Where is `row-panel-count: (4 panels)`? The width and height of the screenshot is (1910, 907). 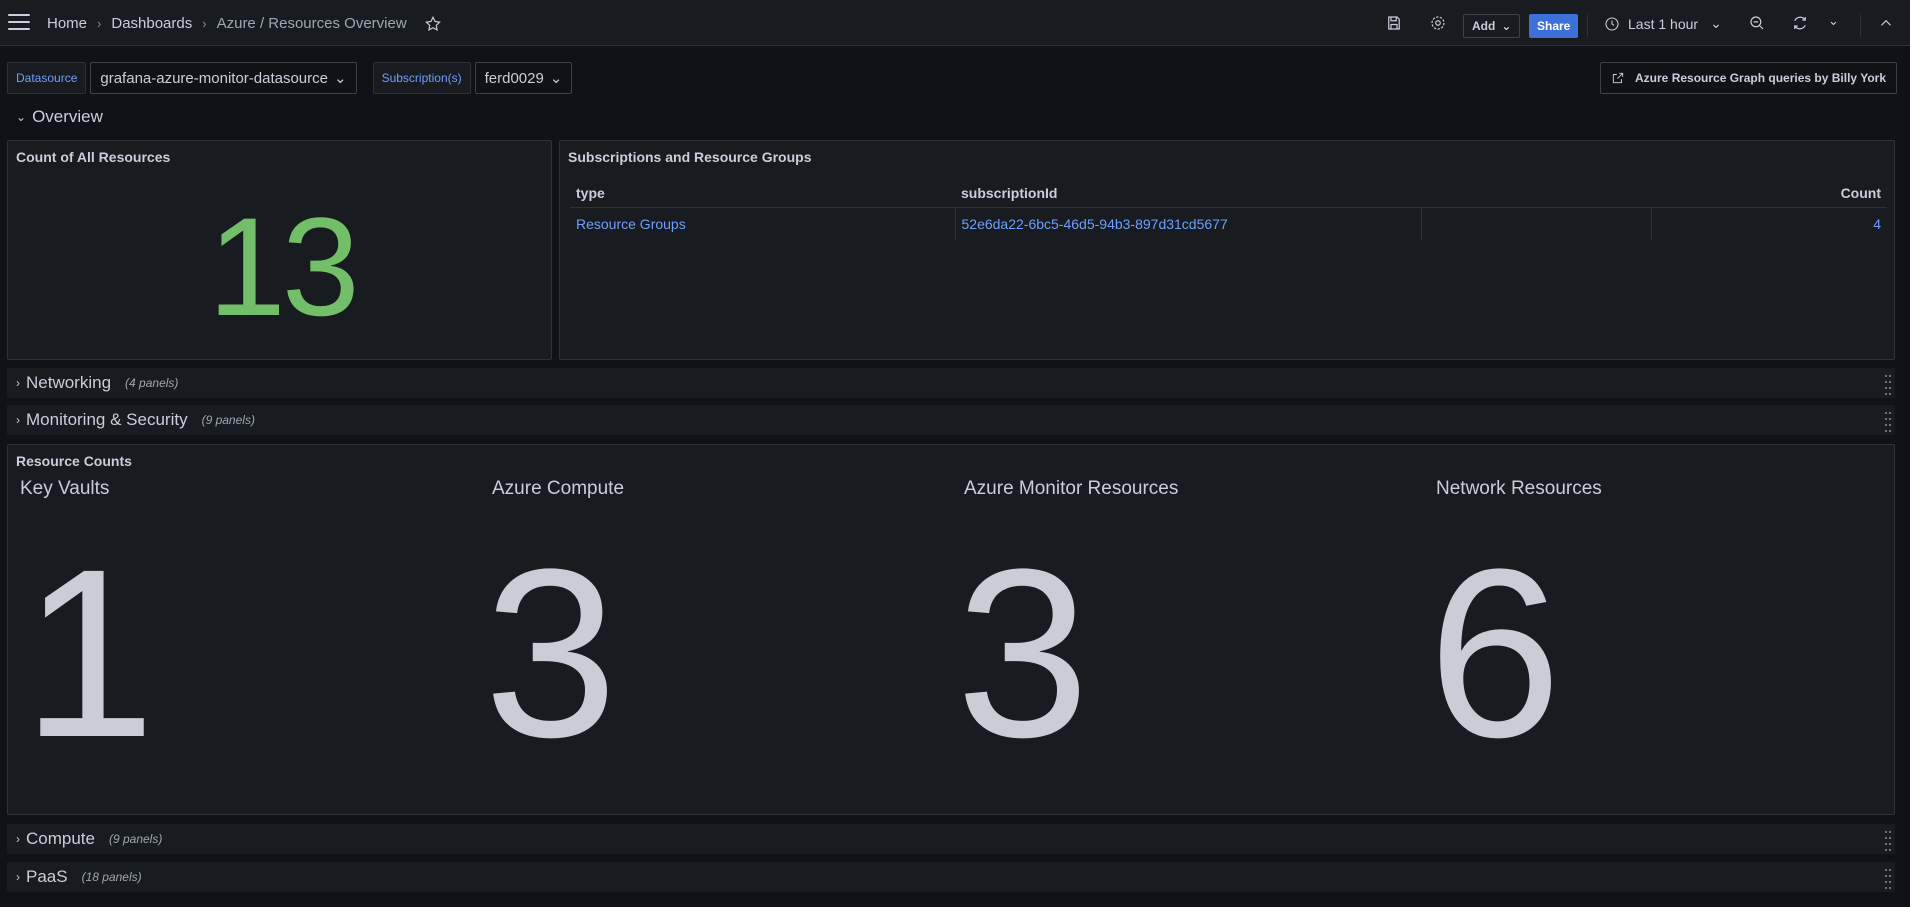
row-panel-count: (4 panels) is located at coordinates (152, 383).